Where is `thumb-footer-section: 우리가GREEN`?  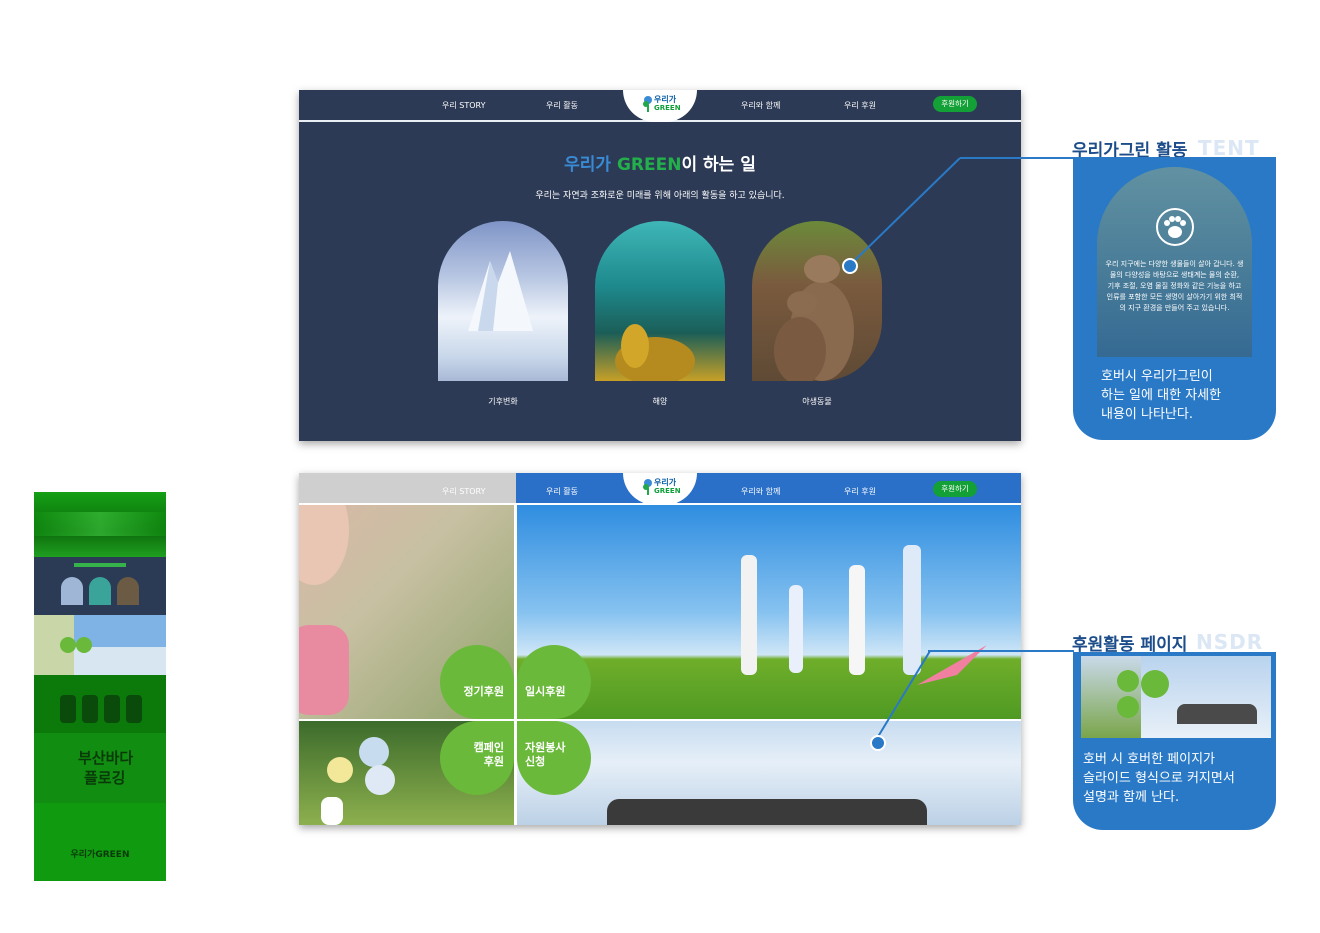 thumb-footer-section: 우리가GREEN is located at coordinates (100, 842).